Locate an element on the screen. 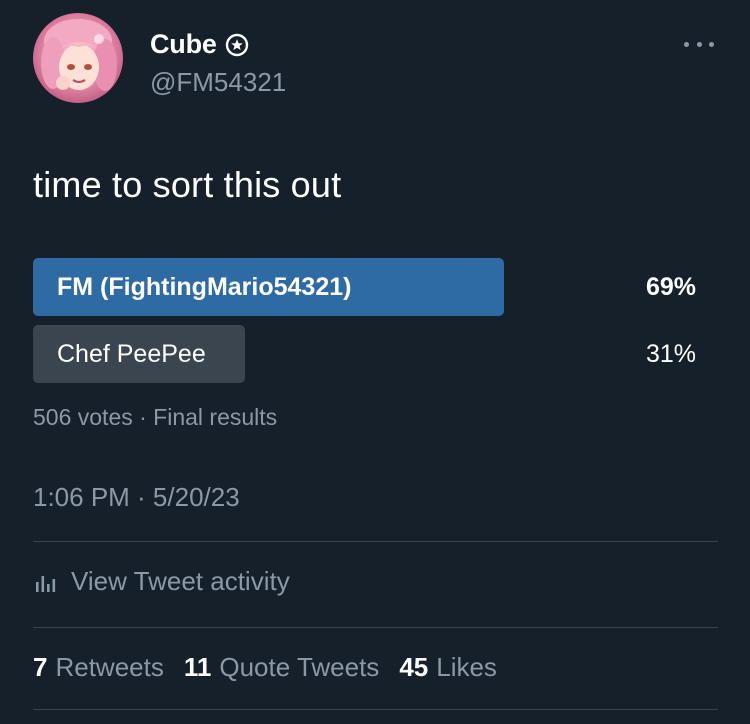 The image size is (750, 724). tweet-timestamp: 1:06 PM · 5/20/23 is located at coordinates (136, 497).